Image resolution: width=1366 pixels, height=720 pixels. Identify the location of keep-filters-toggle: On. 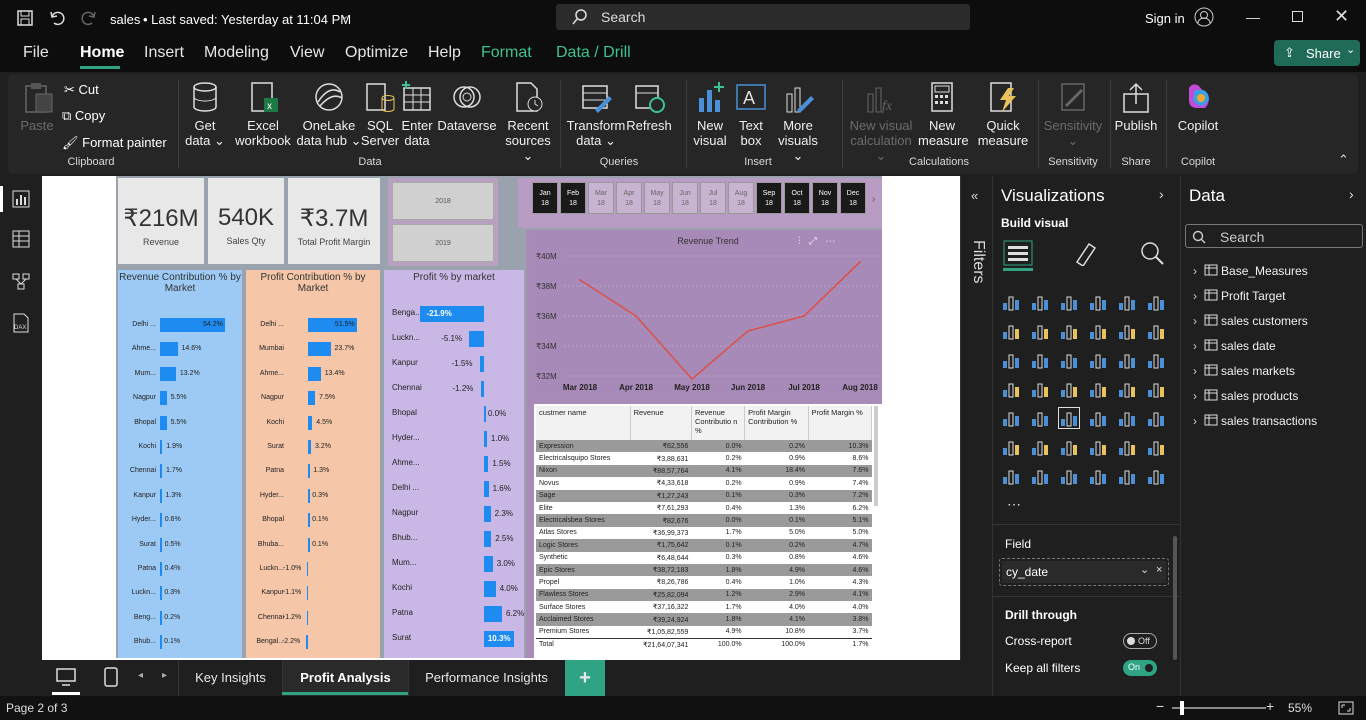
(1140, 668).